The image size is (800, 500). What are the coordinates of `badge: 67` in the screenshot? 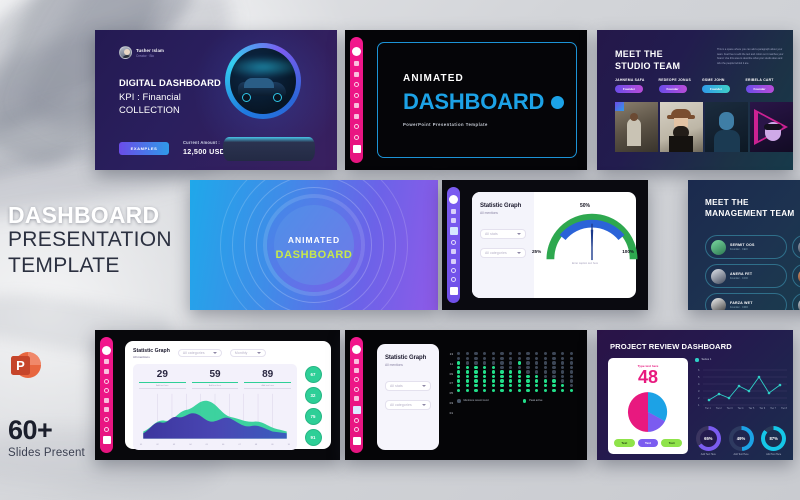 It's located at (313, 374).